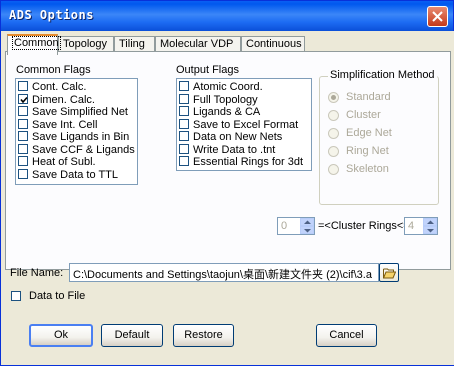 This screenshot has width=454, height=366. What do you see at coordinates (284, 226) in the screenshot?
I see `spinner-value: 0` at bounding box center [284, 226].